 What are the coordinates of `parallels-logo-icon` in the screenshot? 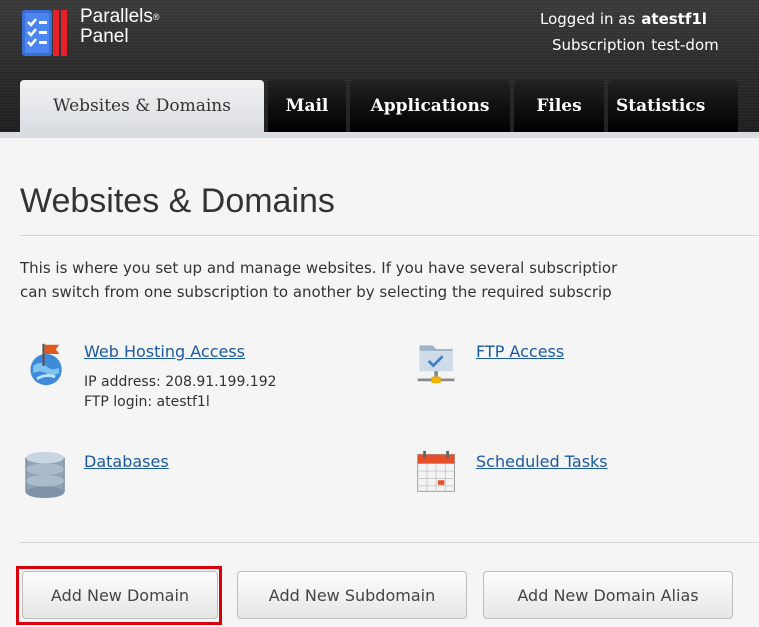 It's located at (44, 33).